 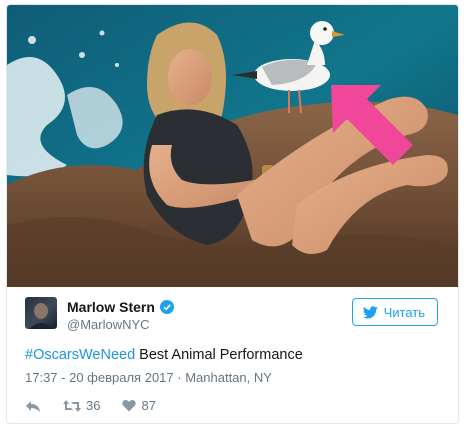 What do you see at coordinates (139, 405) in the screenshot?
I see `like-button: 87` at bounding box center [139, 405].